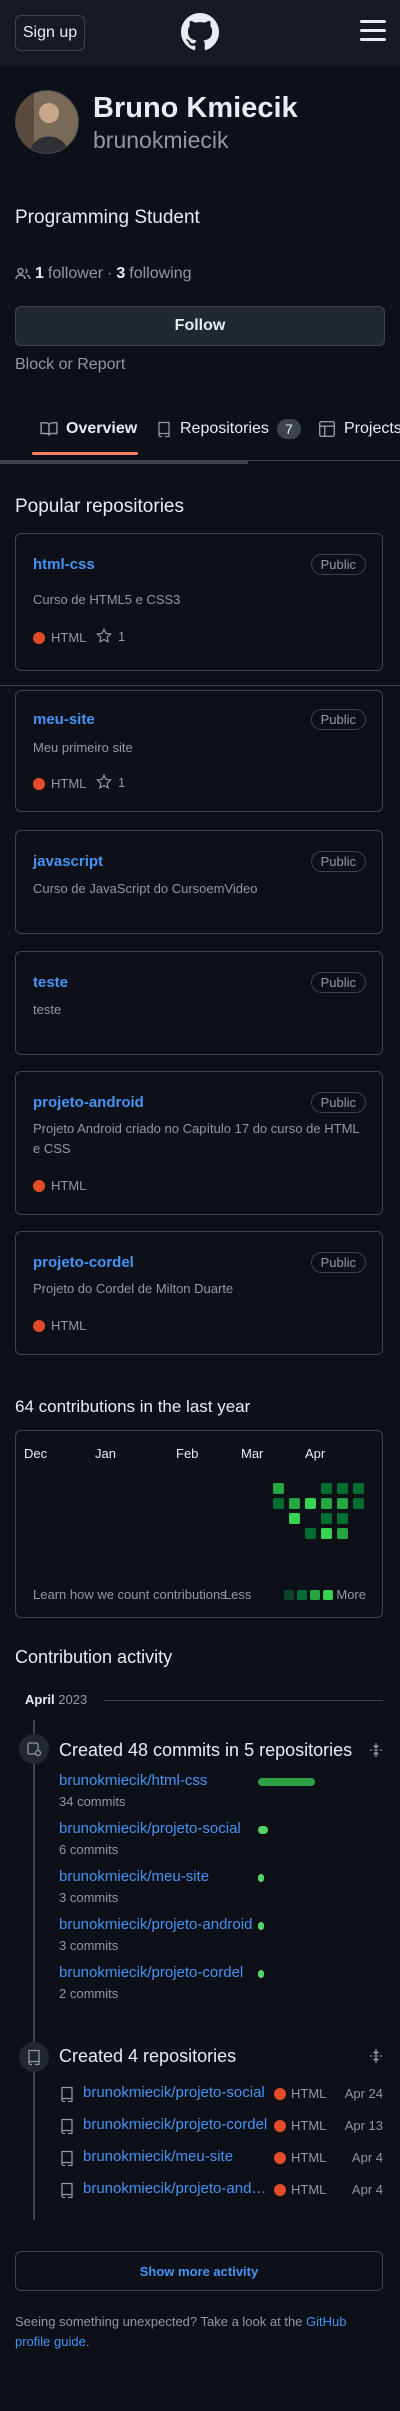  Describe the element at coordinates (68, 861) in the screenshot. I see `repo-name-link: javascript` at that location.